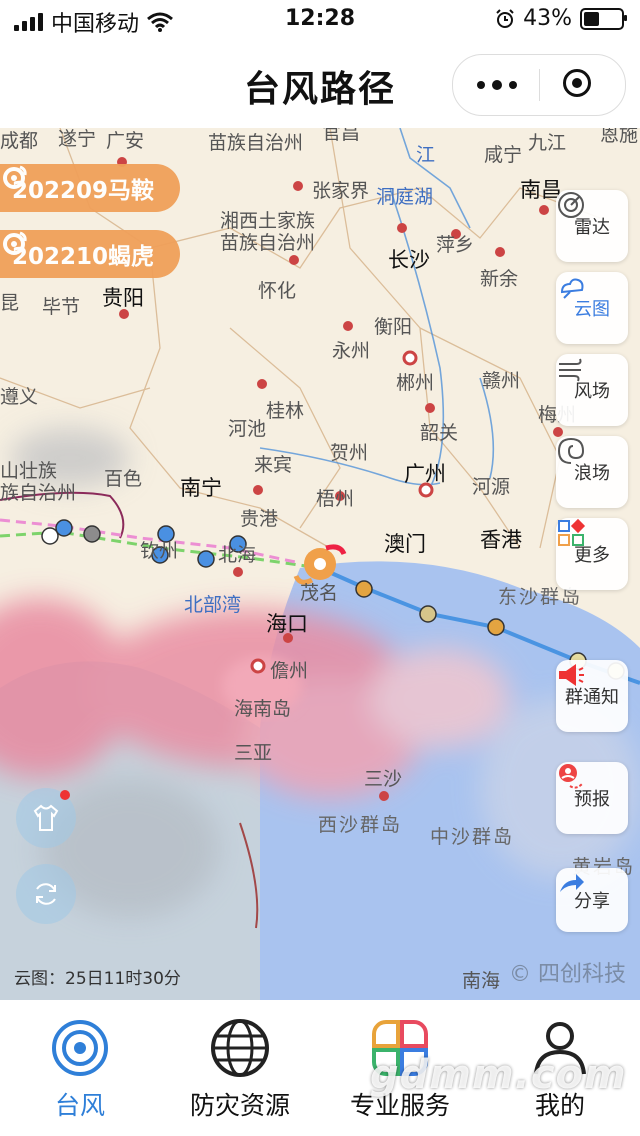 The width and height of the screenshot is (640, 1136). I want to click on alarm-icon, so click(505, 18).